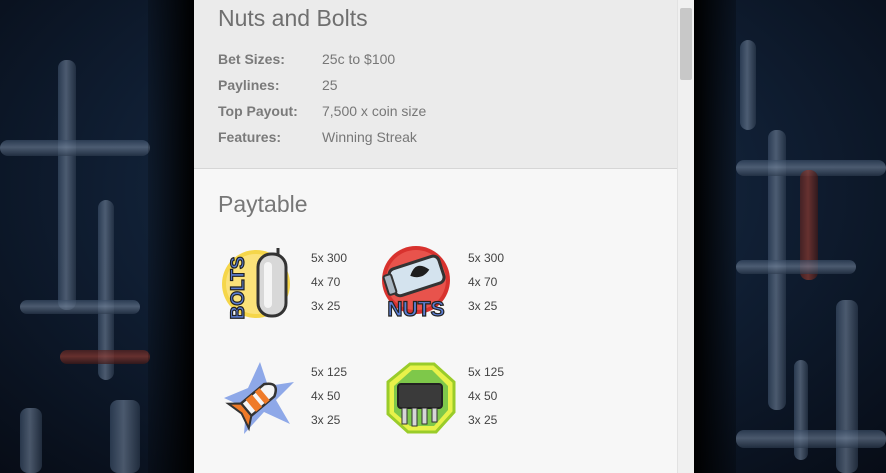  Describe the element at coordinates (685, 236) in the screenshot. I see `panel-scrollbar` at that location.